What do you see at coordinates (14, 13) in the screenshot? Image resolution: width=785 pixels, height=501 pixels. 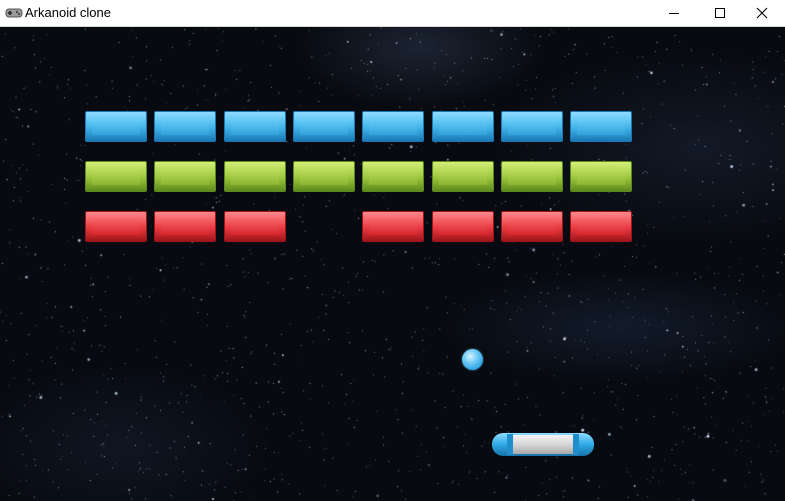 I see `gamepad-icon` at bounding box center [14, 13].